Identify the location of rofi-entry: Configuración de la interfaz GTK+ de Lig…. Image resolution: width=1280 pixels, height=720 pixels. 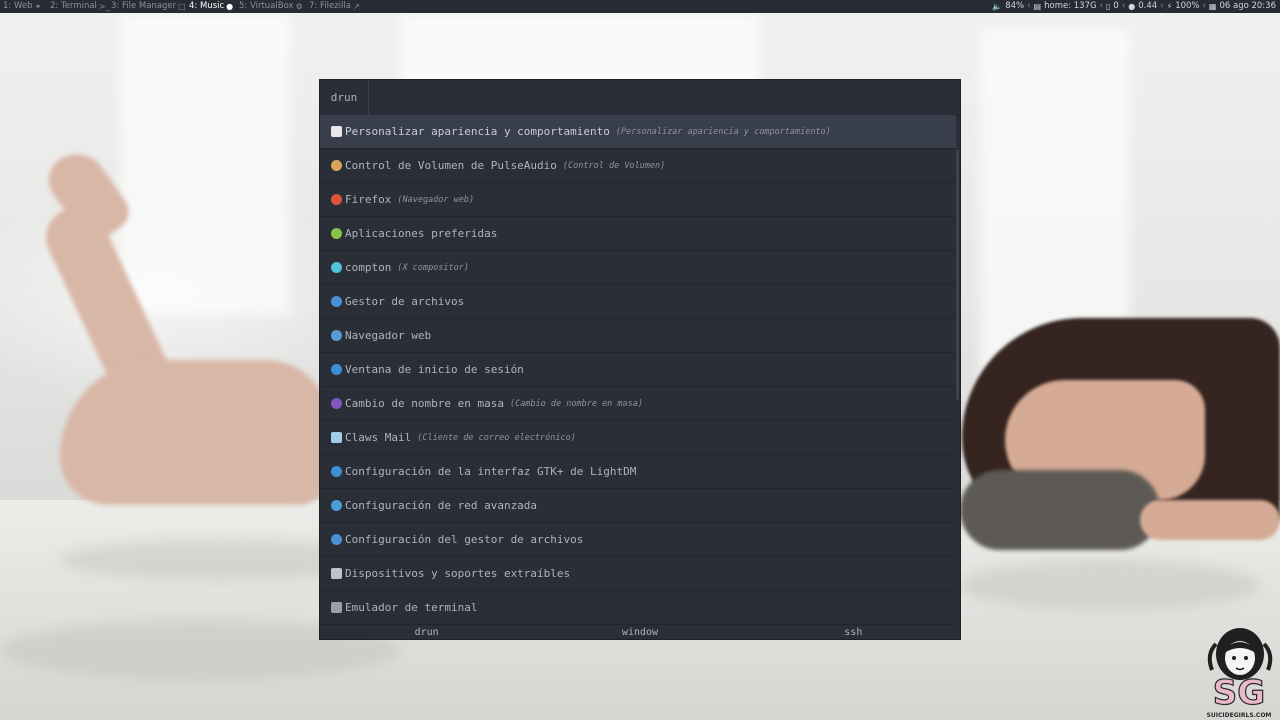
(638, 472).